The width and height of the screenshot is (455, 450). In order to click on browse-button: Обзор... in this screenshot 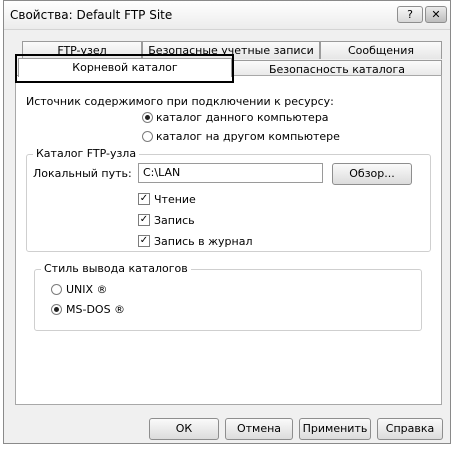, I will do `click(372, 174)`.